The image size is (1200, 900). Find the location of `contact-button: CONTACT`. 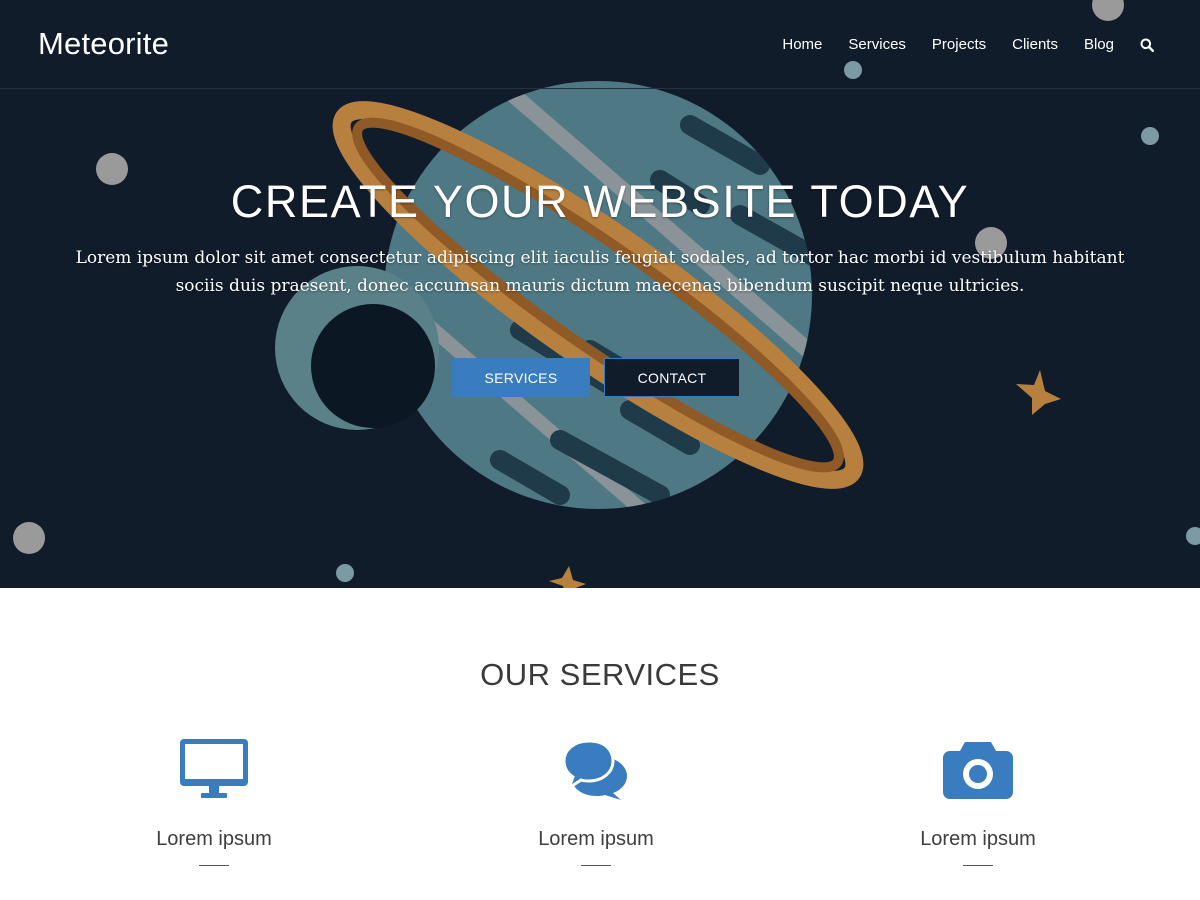

contact-button: CONTACT is located at coordinates (672, 377).